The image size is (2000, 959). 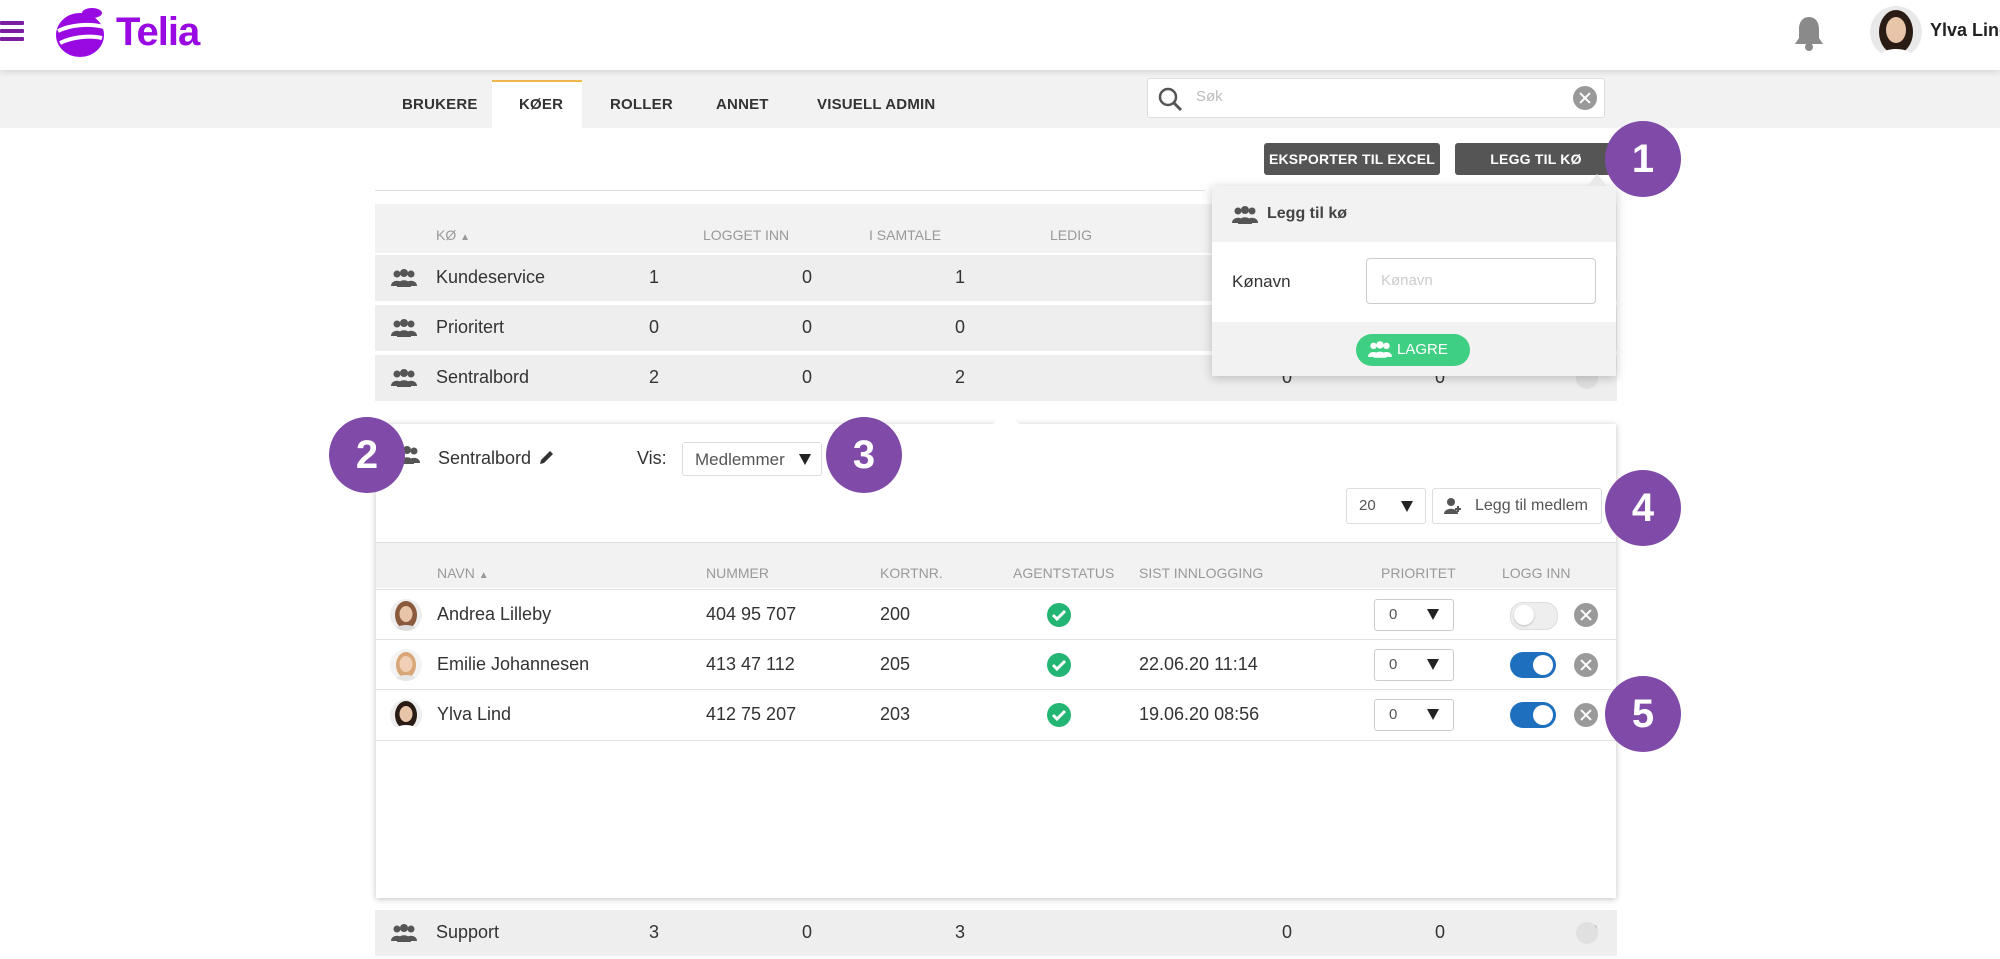 What do you see at coordinates (653, 277) in the screenshot?
I see `logged-in-count: 1` at bounding box center [653, 277].